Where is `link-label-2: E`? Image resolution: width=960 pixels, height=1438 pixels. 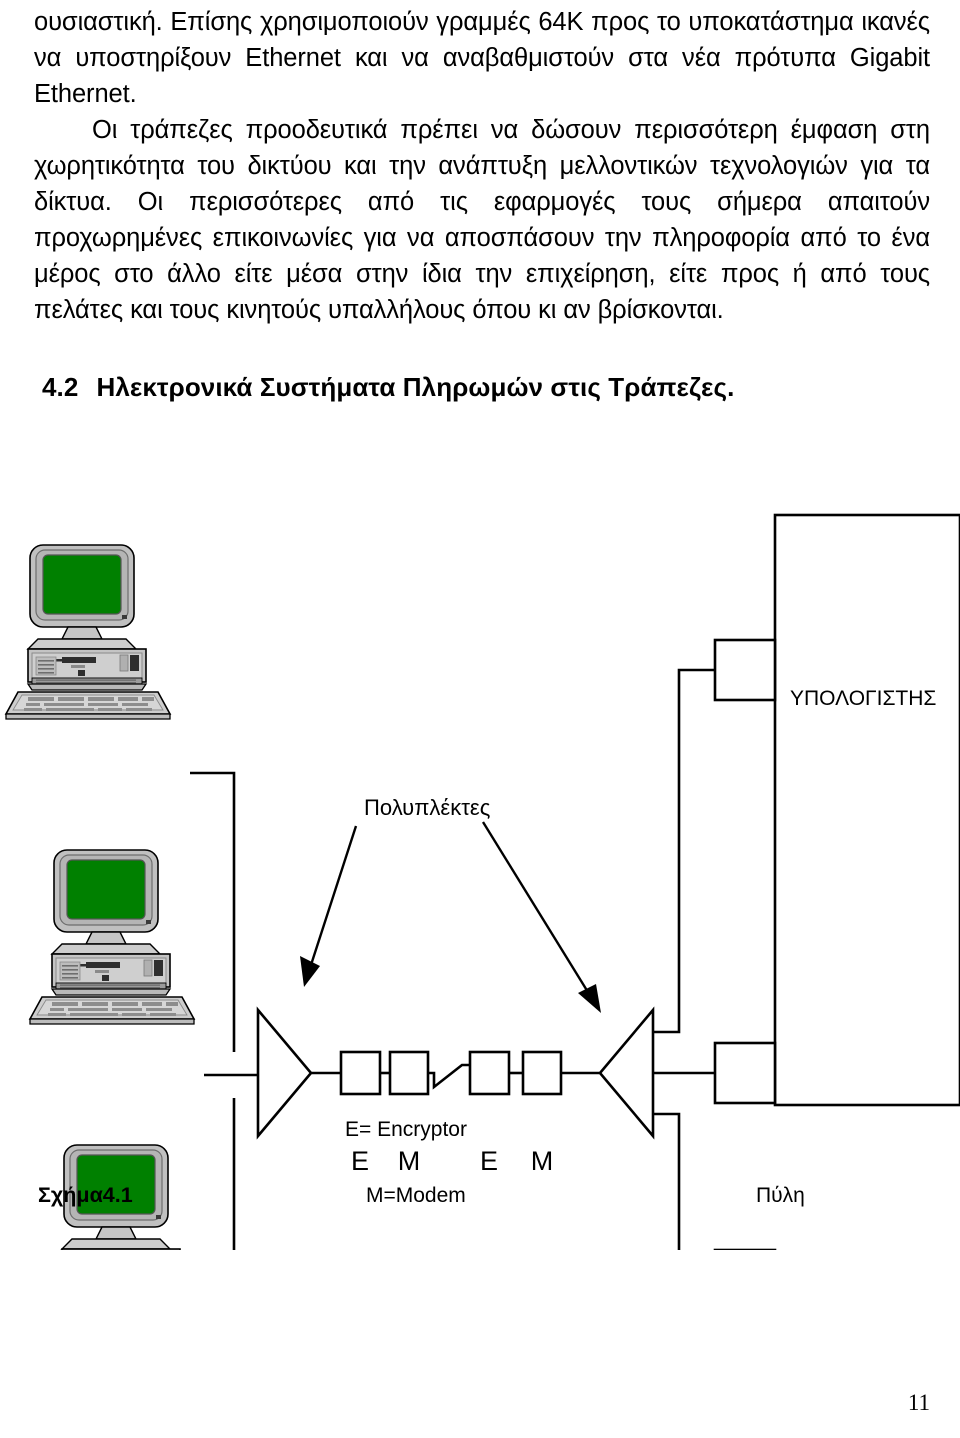
link-label-2: E is located at coordinates (489, 1161).